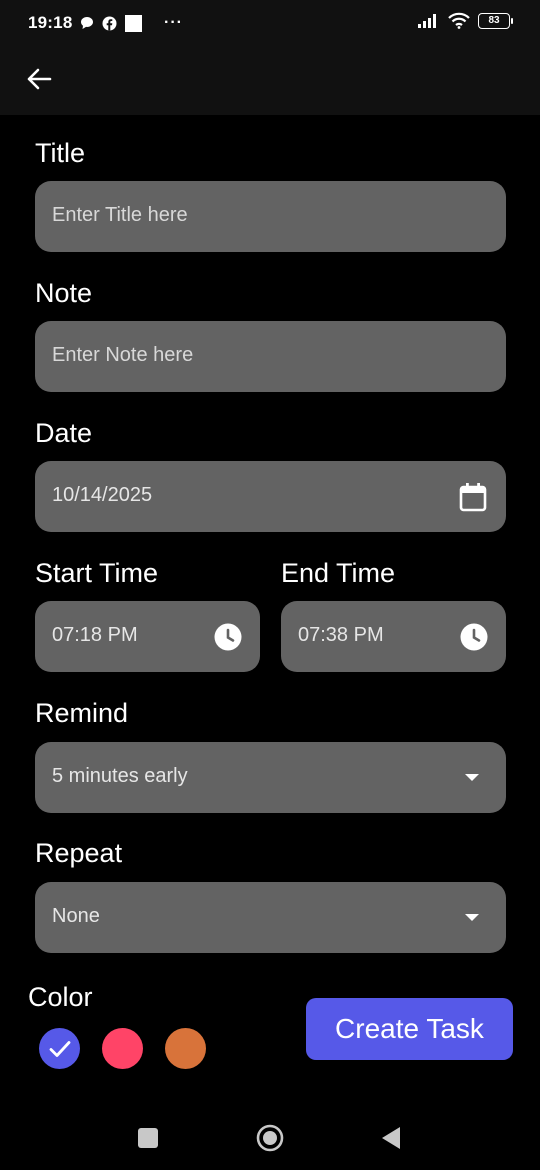 Image resolution: width=540 pixels, height=1170 pixels. I want to click on arrow-back-icon, so click(39, 79).